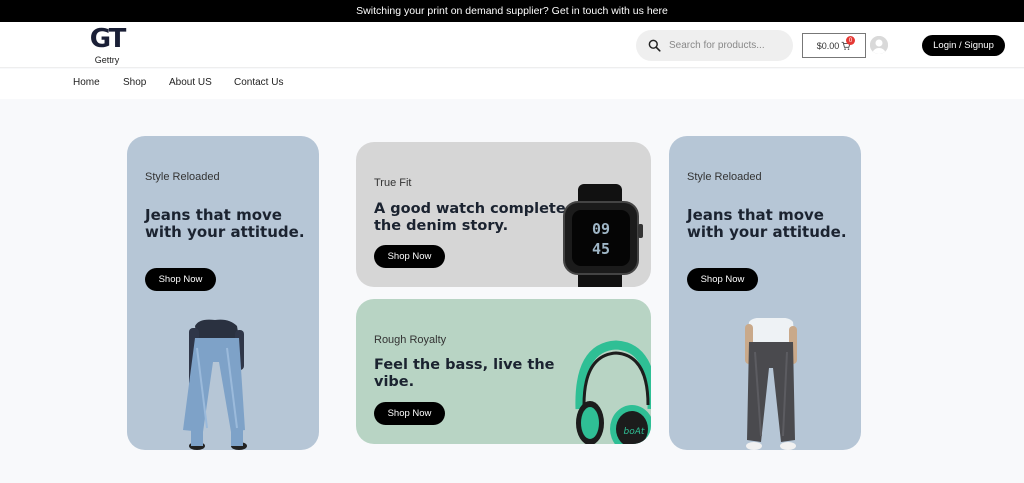  I want to click on search-icon, so click(654, 45).